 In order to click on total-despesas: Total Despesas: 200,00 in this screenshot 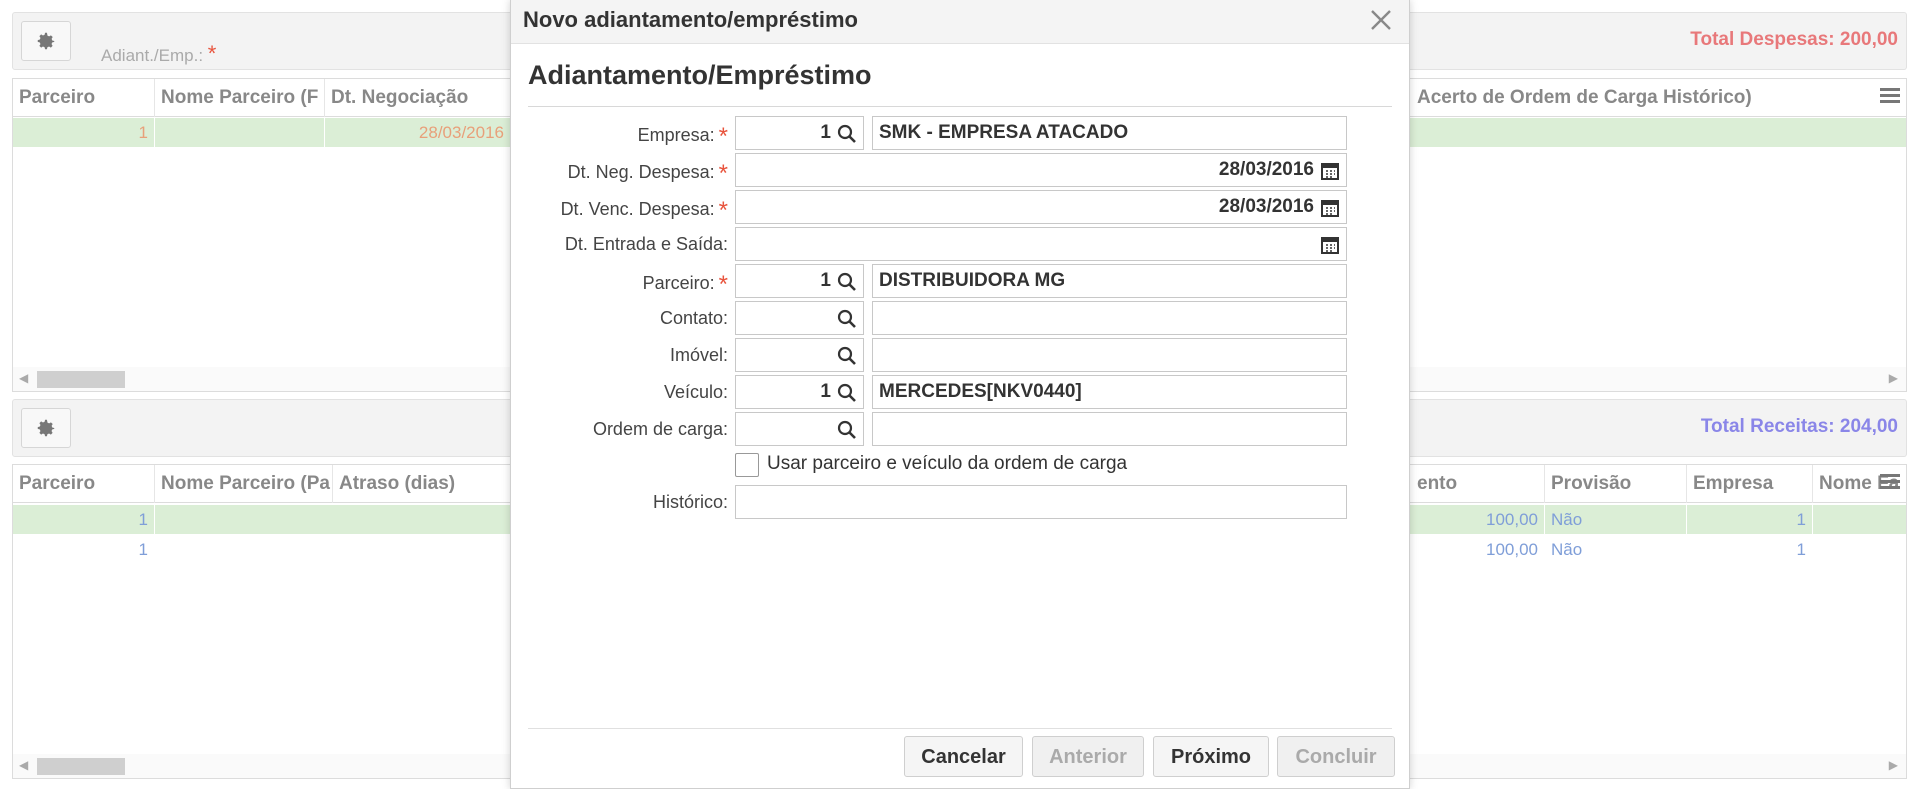, I will do `click(1794, 39)`.